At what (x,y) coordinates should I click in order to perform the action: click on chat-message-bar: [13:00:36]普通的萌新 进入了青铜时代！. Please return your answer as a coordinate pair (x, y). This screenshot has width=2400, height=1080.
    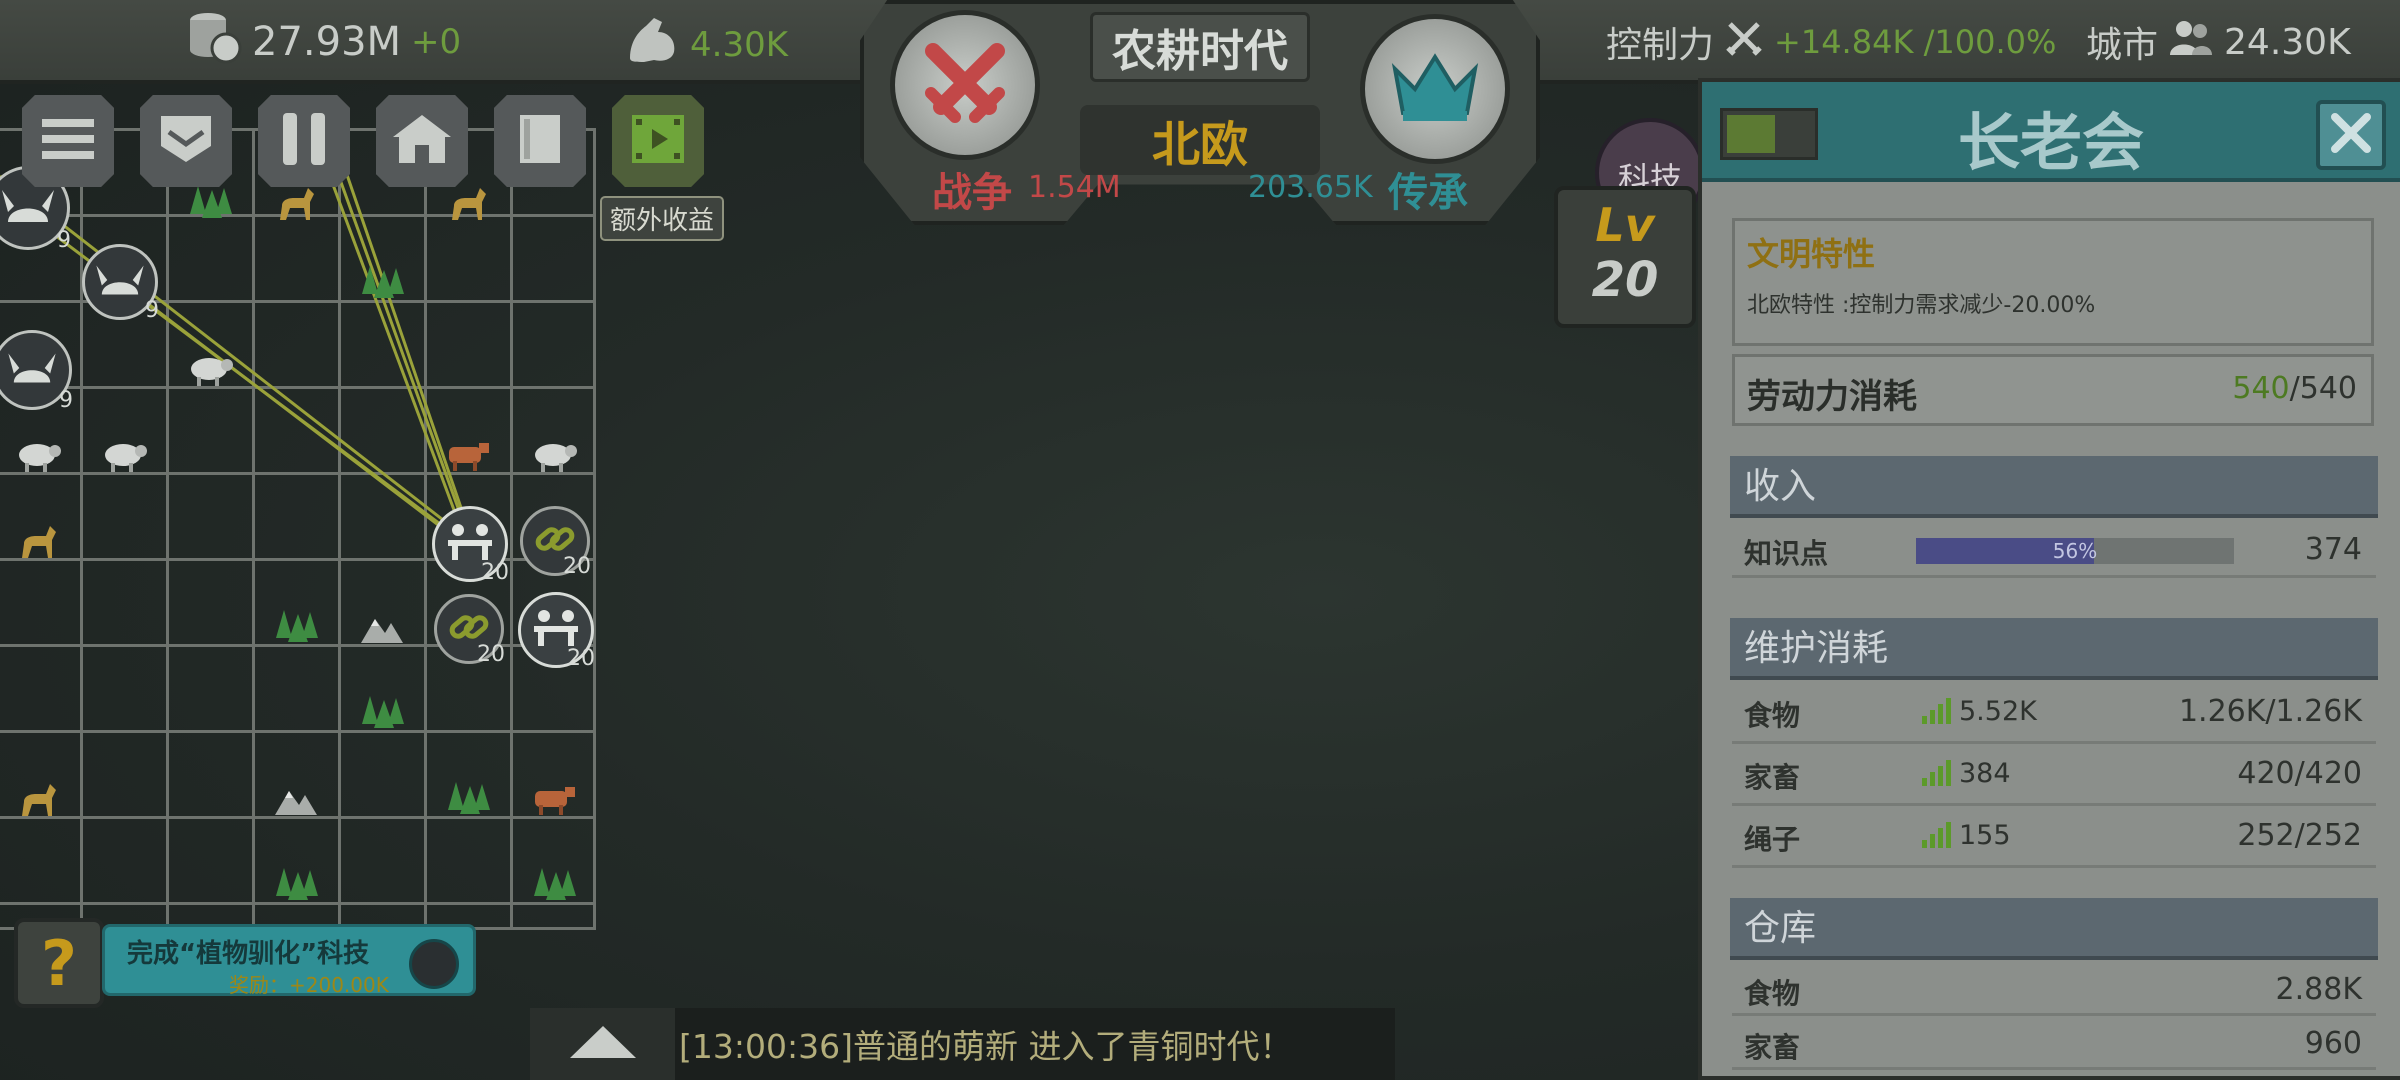
    Looking at the image, I should click on (1035, 1044).